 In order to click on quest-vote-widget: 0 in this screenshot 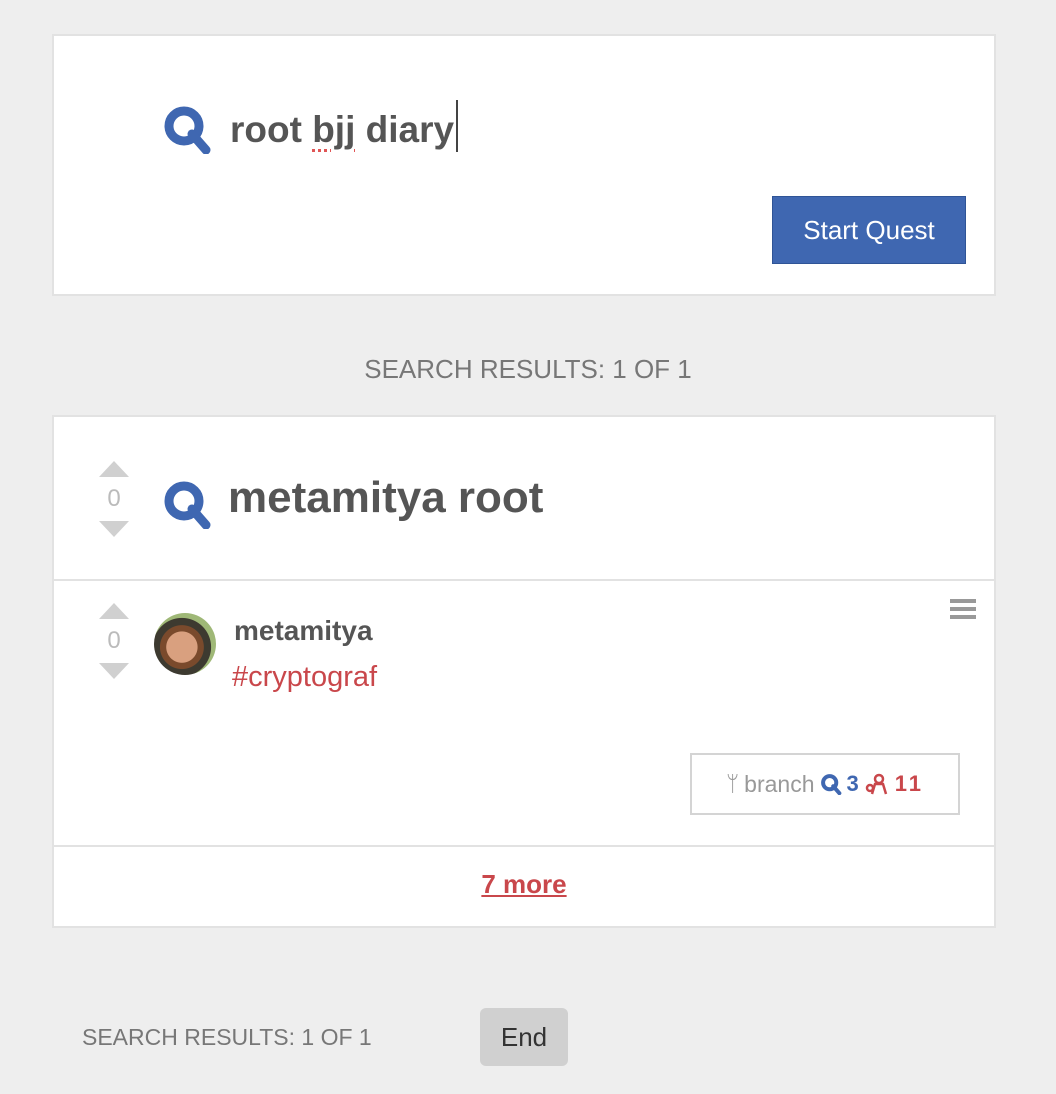, I will do `click(114, 499)`.